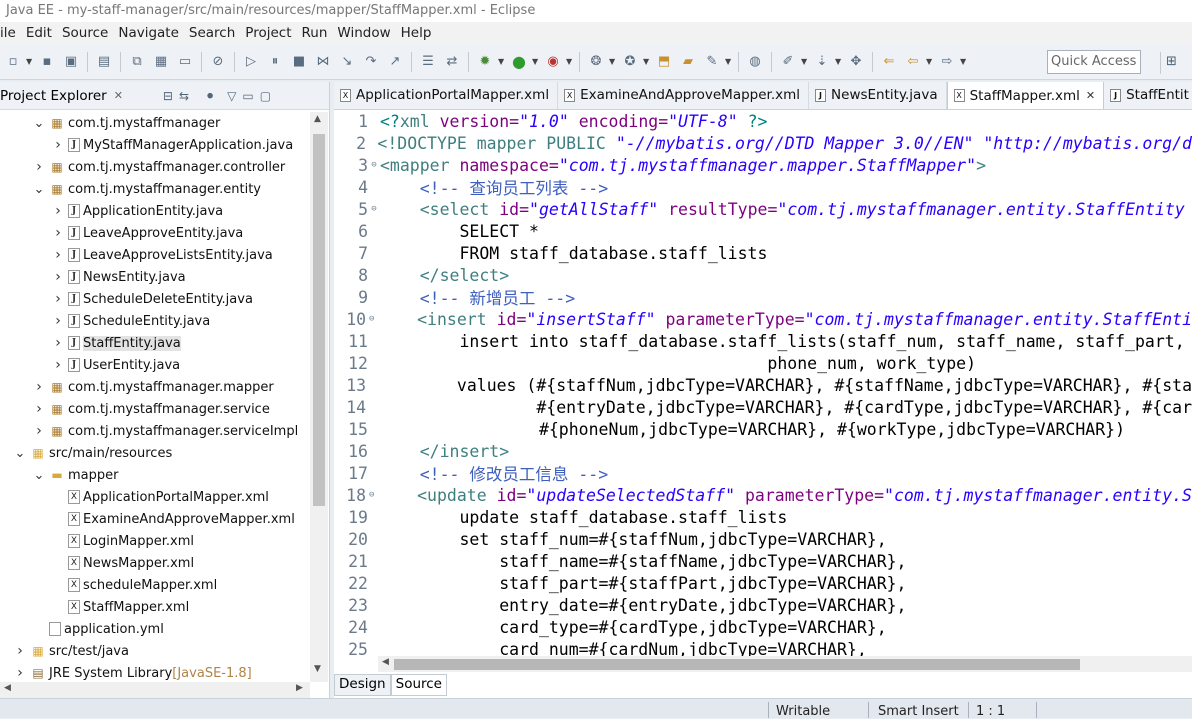 This screenshot has width=1192, height=719. Describe the element at coordinates (788, 62) in the screenshot. I see `annotation-icon: ✐` at that location.